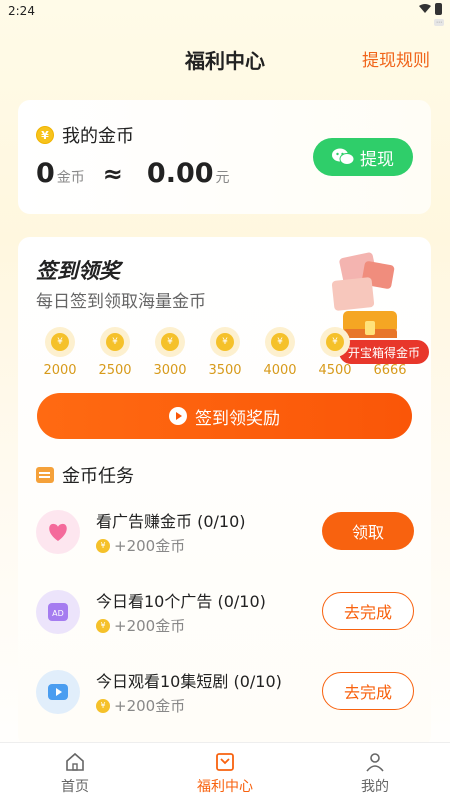  What do you see at coordinates (225, 787) in the screenshot?
I see `tab-welfare-label: 福利中心` at bounding box center [225, 787].